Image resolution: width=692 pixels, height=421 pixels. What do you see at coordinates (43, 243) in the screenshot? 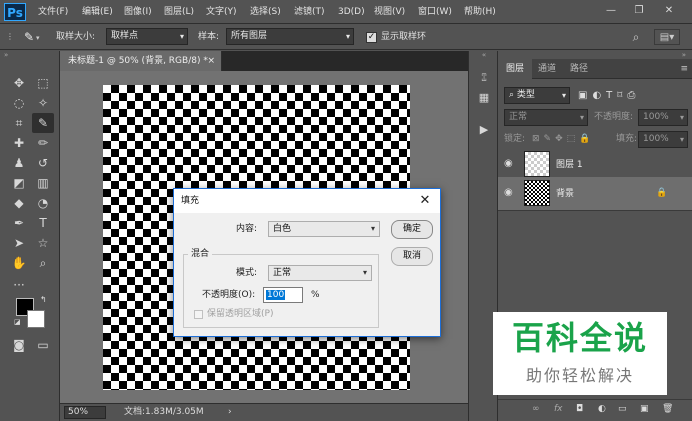
I see `shape-tool-icon: ☆` at bounding box center [43, 243].